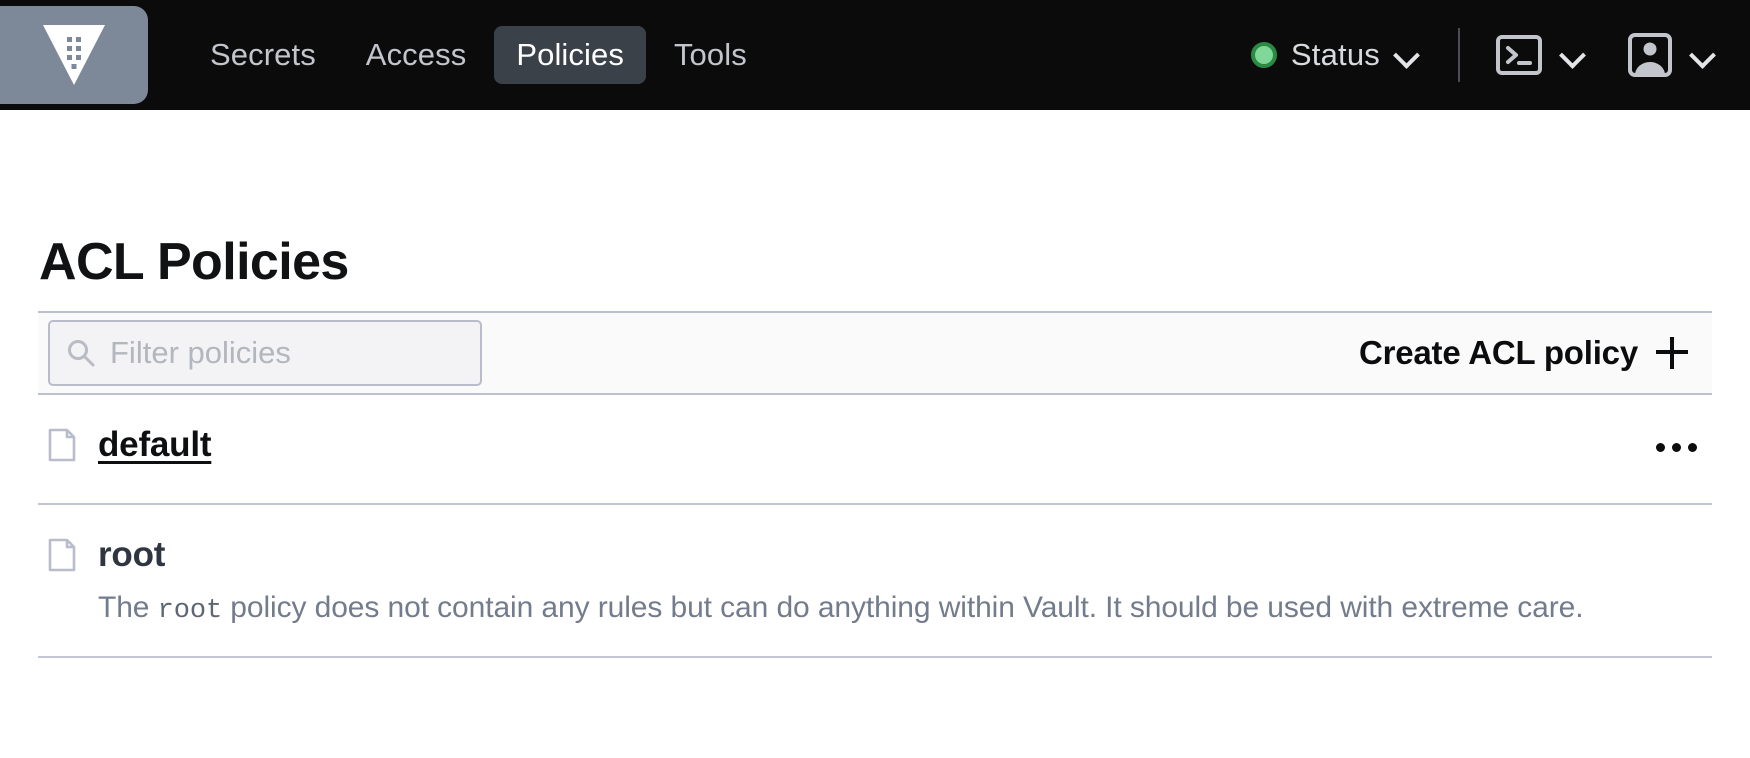  I want to click on status-label: Status, so click(1335, 54).